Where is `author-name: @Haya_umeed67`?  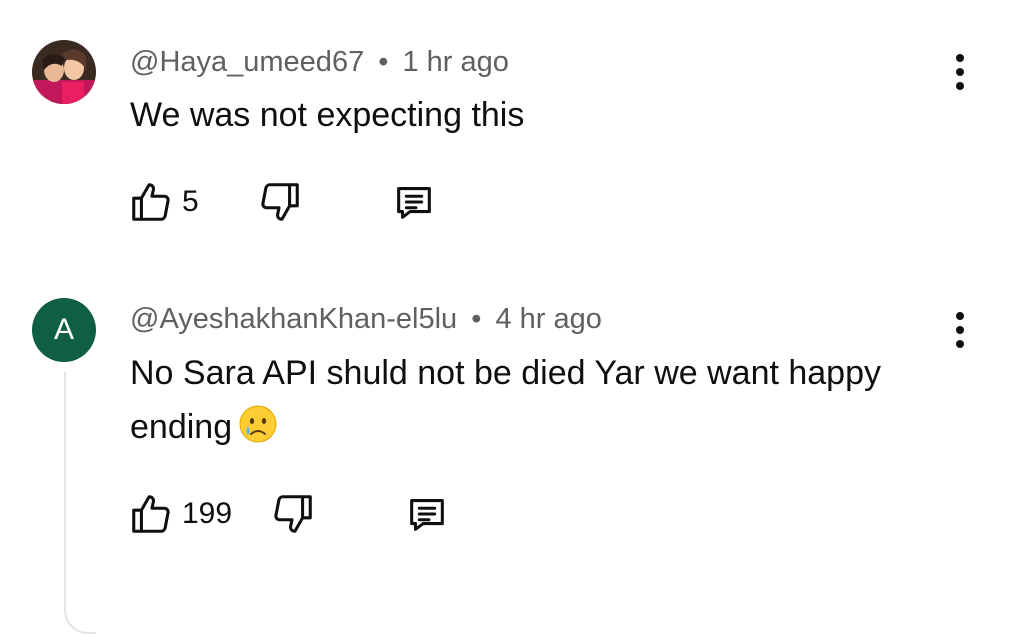 author-name: @Haya_umeed67 is located at coordinates (247, 62).